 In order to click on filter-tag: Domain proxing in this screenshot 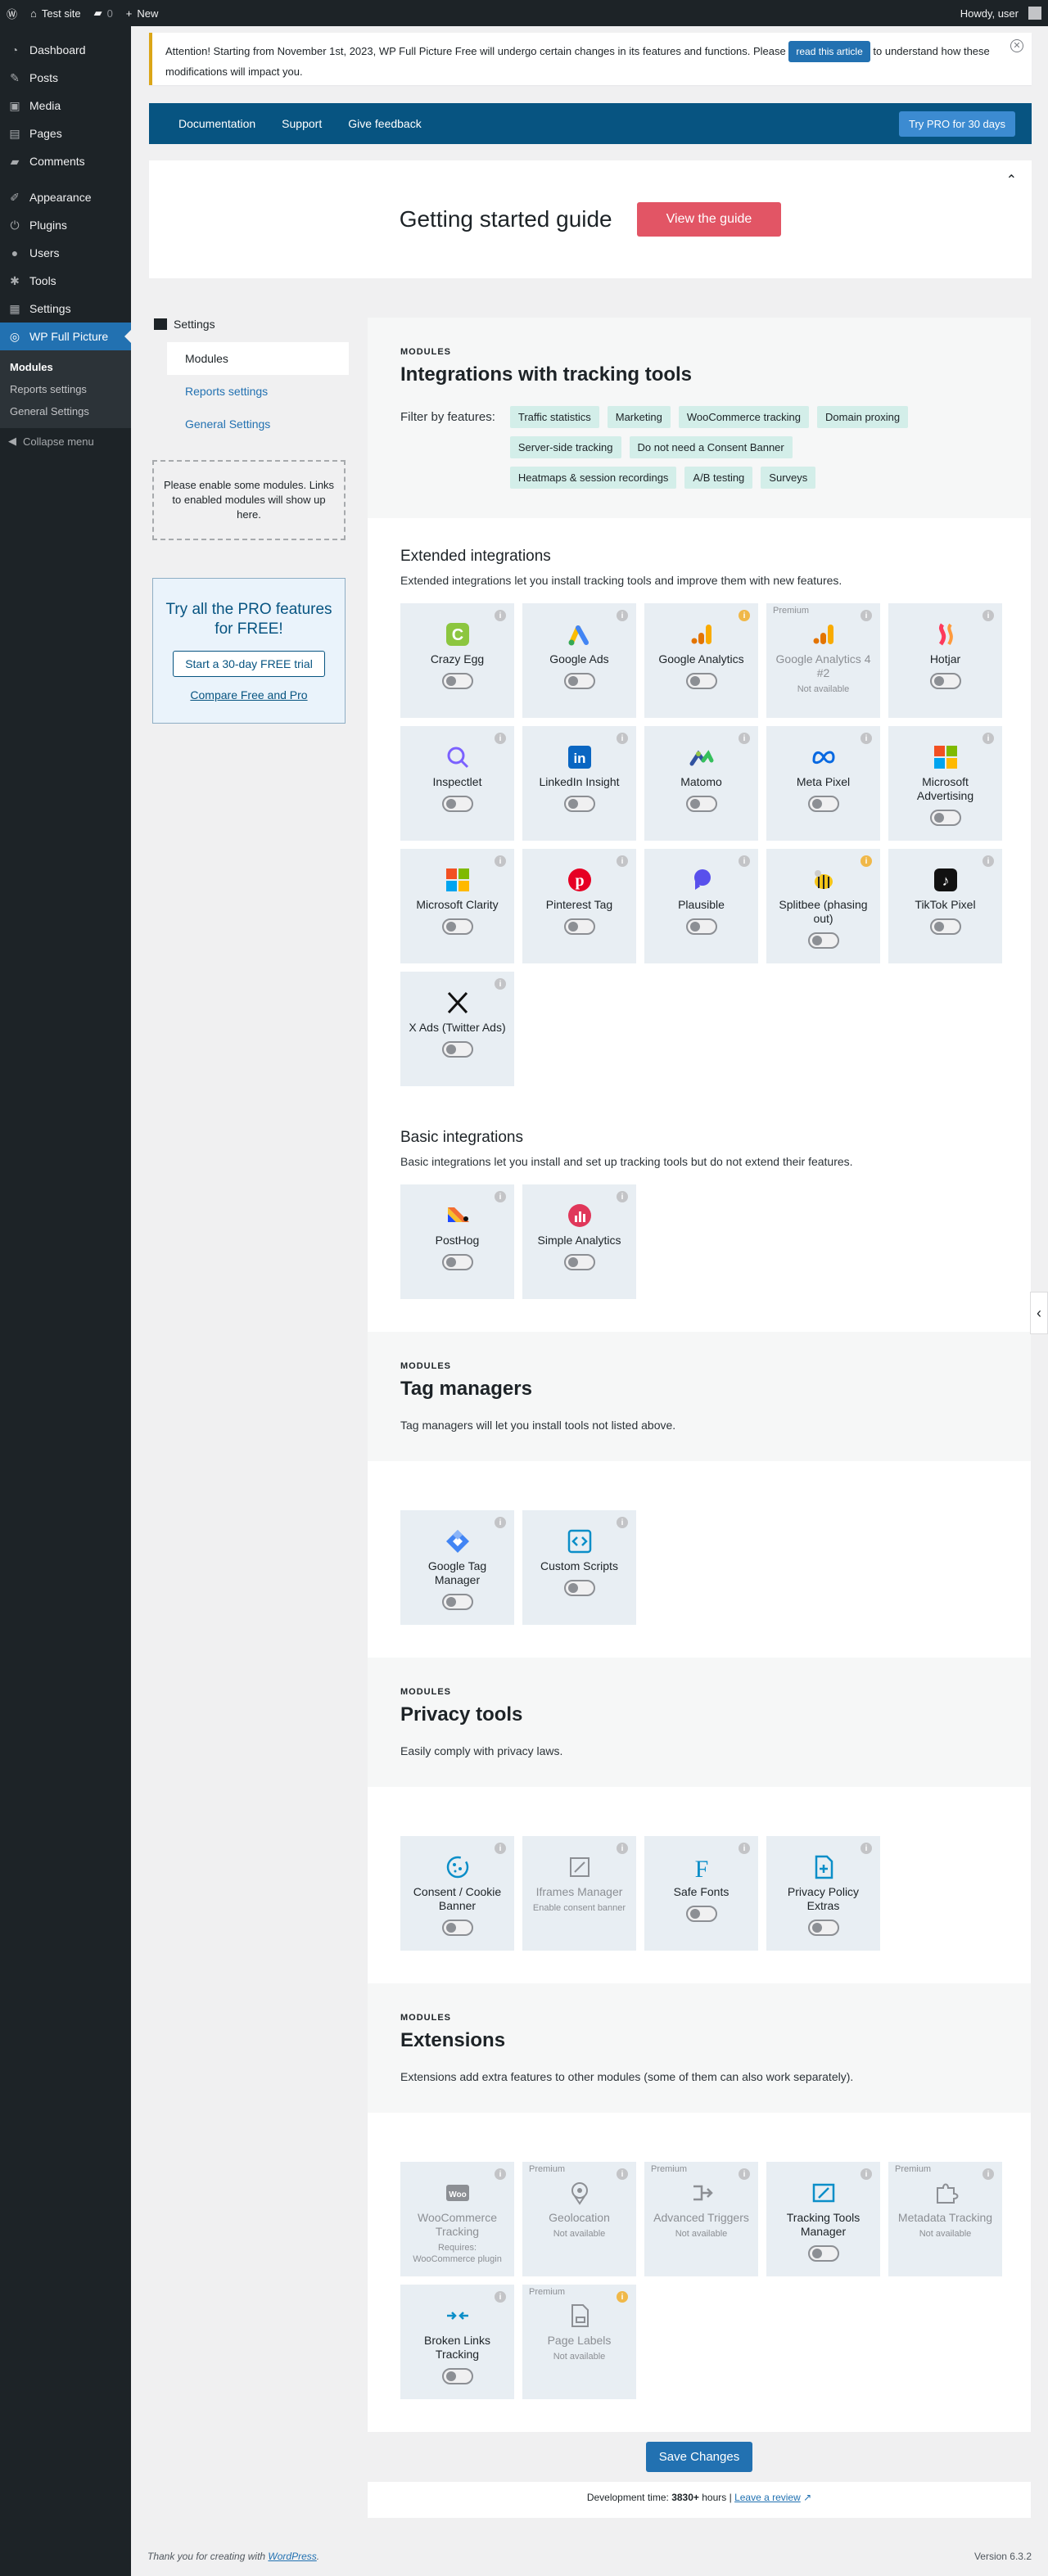, I will do `click(863, 417)`.